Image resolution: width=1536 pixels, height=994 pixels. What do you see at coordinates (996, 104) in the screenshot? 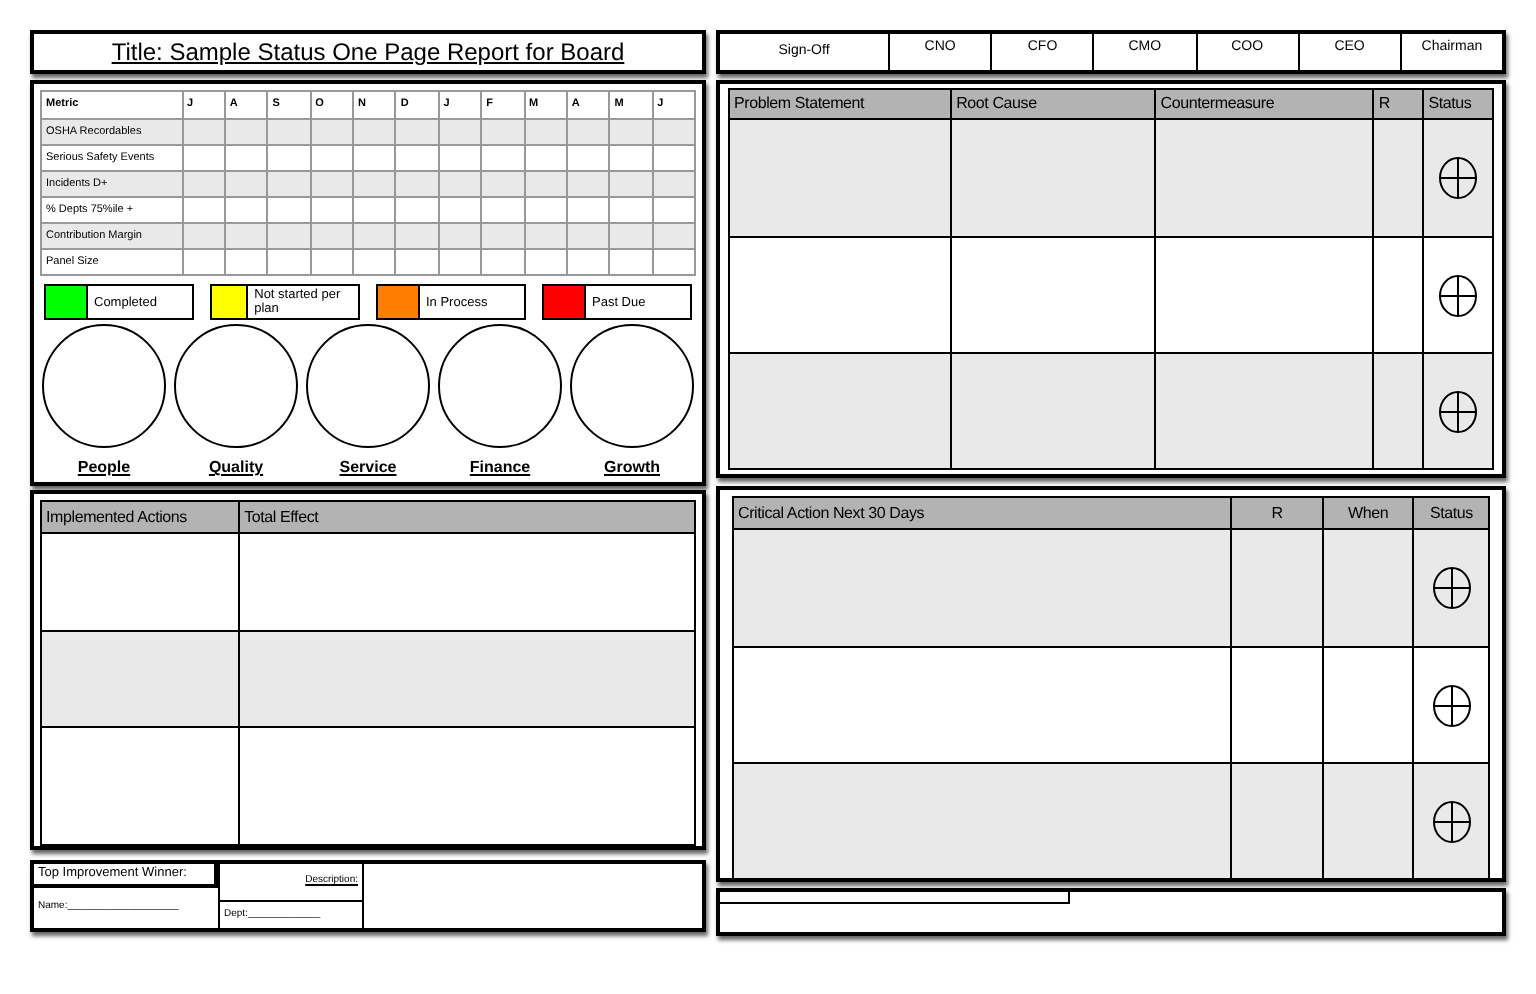
I see `column-header: Root Cause` at bounding box center [996, 104].